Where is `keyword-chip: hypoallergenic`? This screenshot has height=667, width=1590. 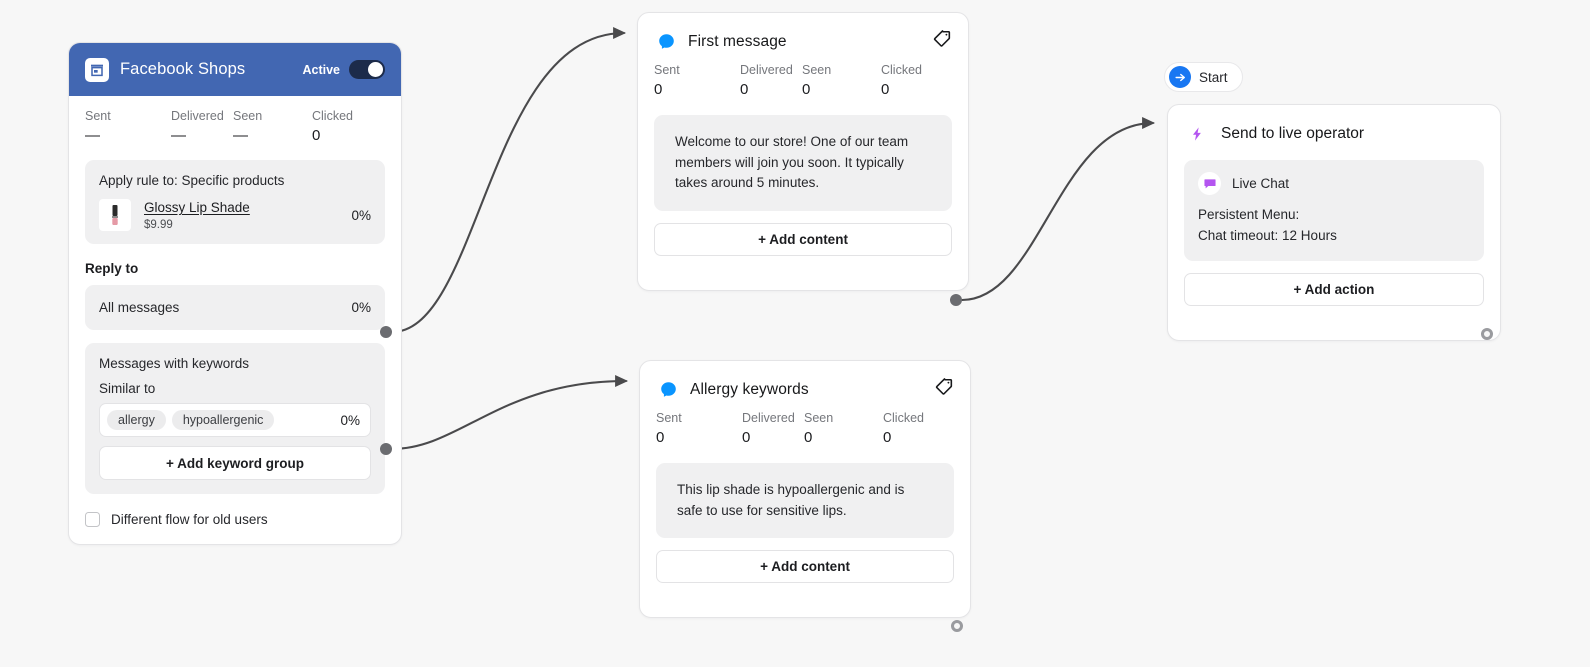
keyword-chip: hypoallergenic is located at coordinates (223, 420).